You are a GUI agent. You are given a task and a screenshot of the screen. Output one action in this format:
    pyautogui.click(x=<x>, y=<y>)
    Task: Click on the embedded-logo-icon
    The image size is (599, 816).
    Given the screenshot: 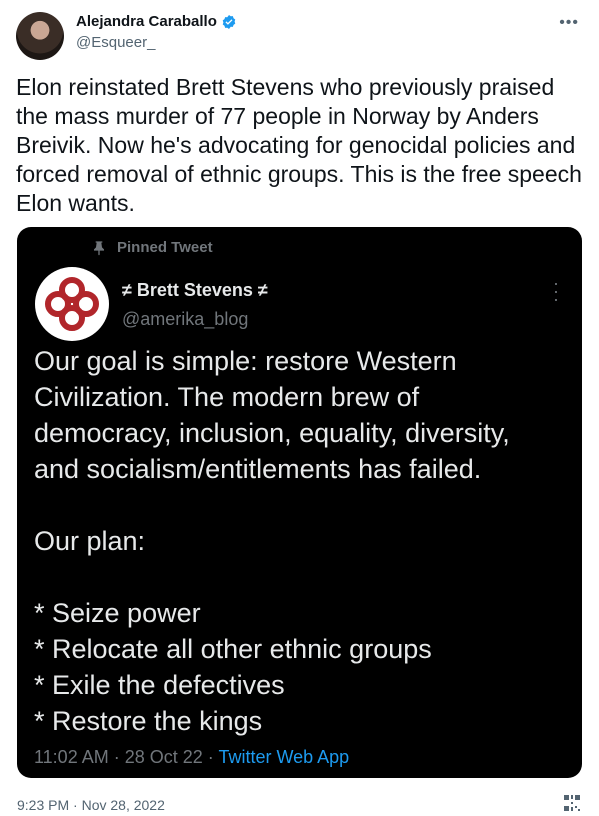 What is the action you would take?
    pyautogui.click(x=72, y=304)
    